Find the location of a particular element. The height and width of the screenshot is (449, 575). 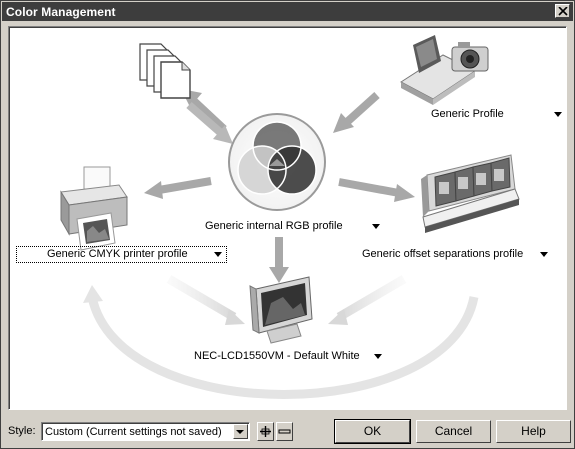

cancel-button: Cancel is located at coordinates (453, 431).